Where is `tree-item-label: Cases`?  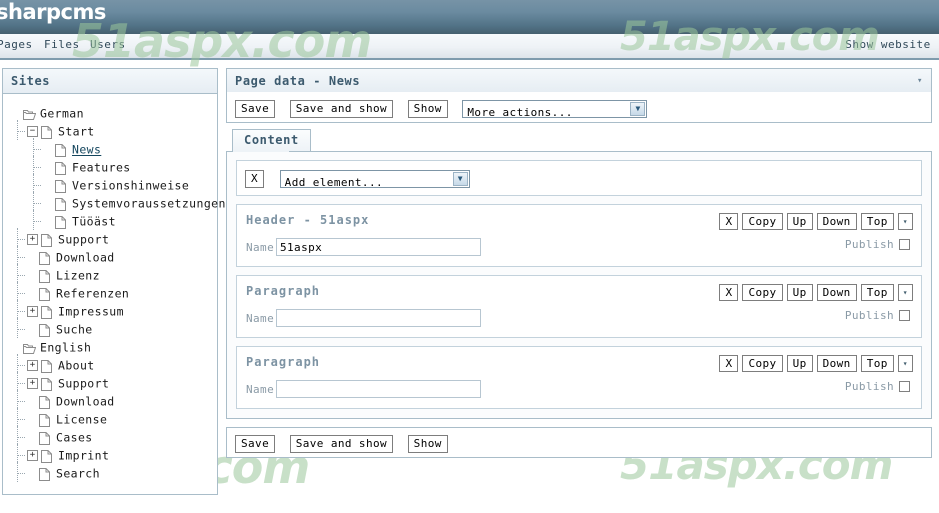 tree-item-label: Cases is located at coordinates (74, 438).